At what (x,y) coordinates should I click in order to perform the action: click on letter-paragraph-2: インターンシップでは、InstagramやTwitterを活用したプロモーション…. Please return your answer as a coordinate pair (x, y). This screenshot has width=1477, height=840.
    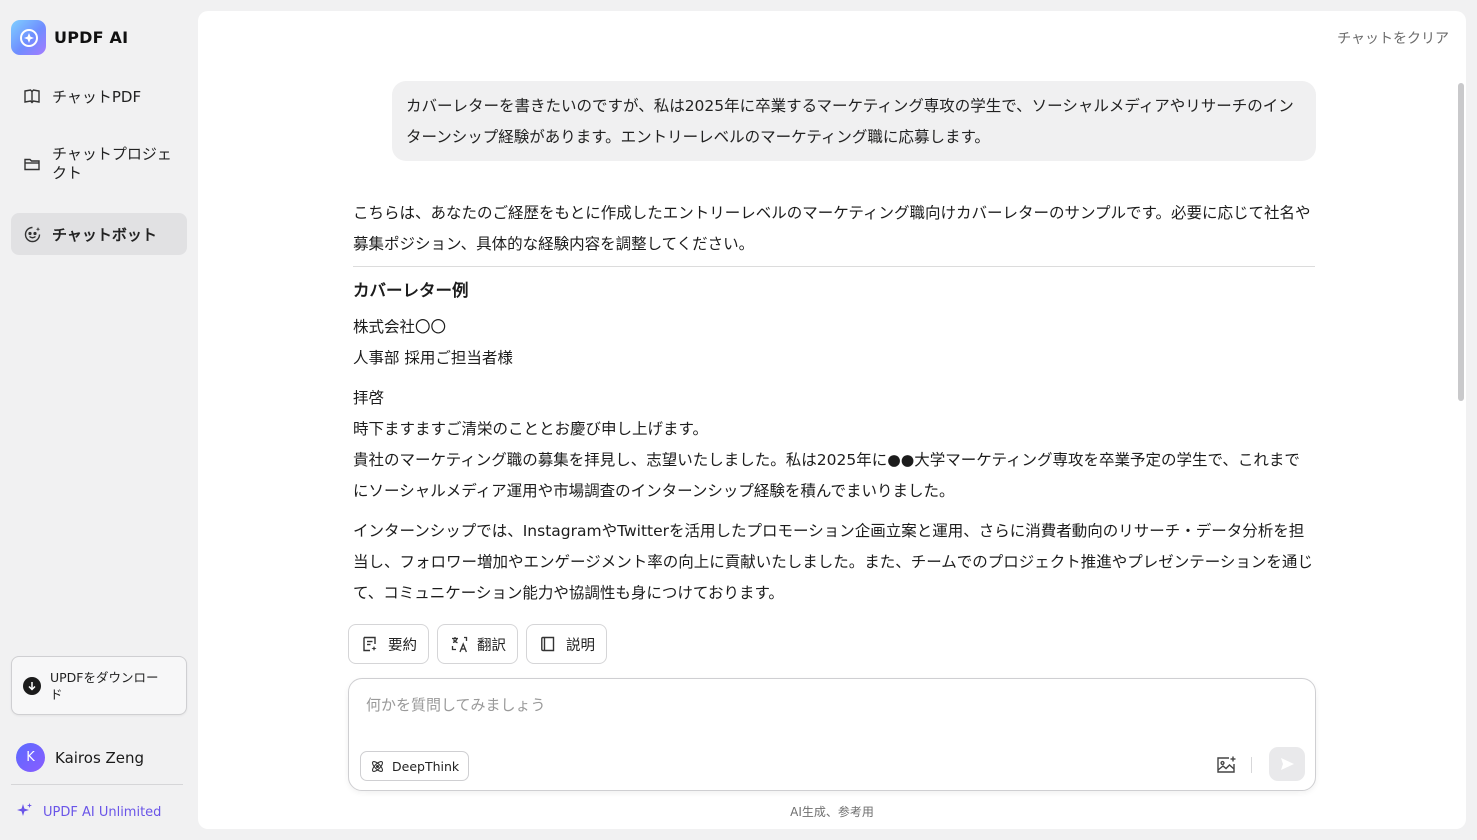
    Looking at the image, I should click on (833, 562).